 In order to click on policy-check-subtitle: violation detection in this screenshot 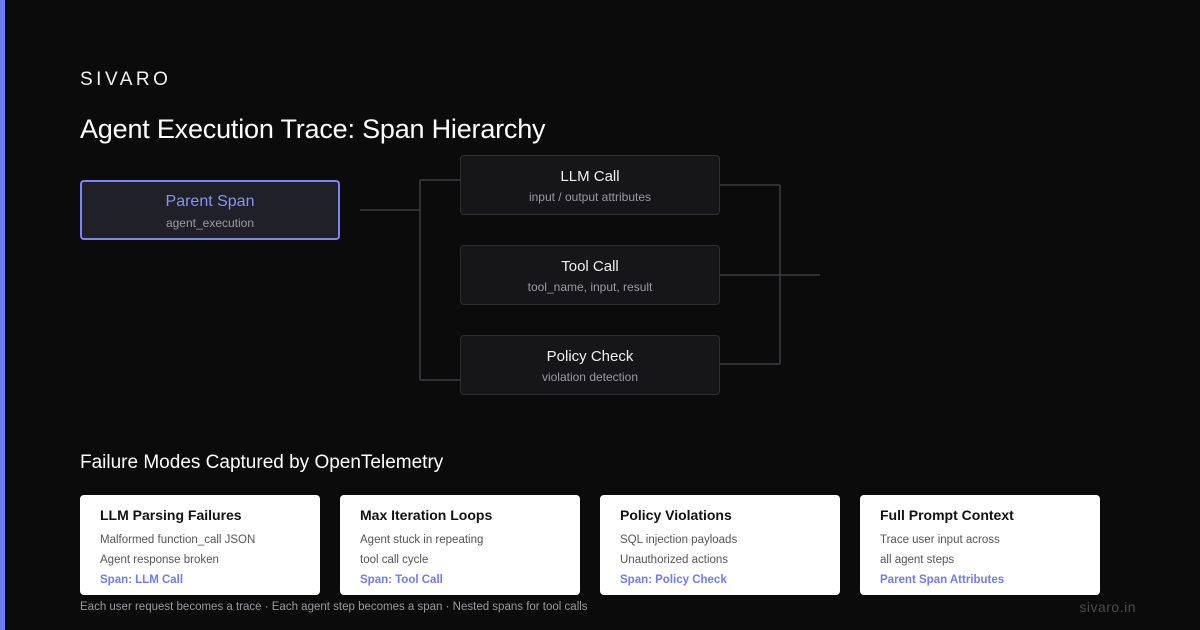, I will do `click(590, 377)`.